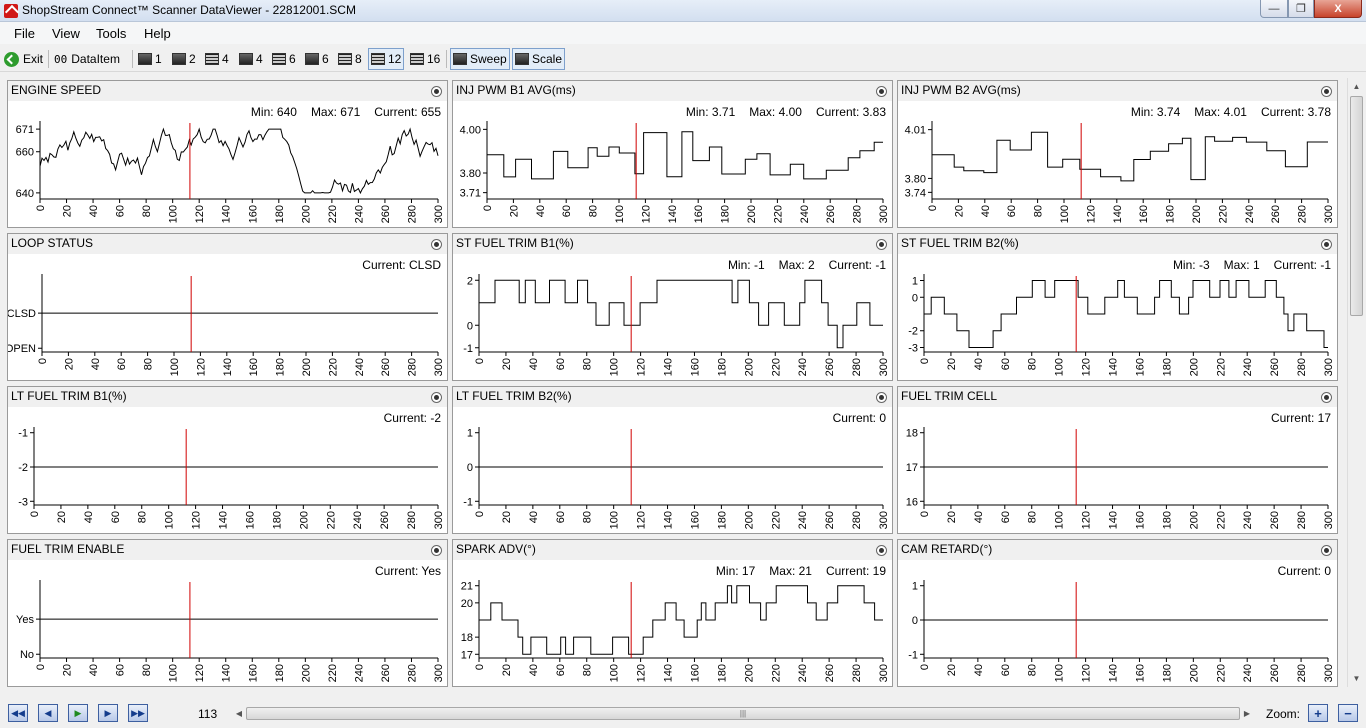 The height and width of the screenshot is (728, 1366). Describe the element at coordinates (722, 367) in the screenshot. I see `x-tick-label: 180` at that location.